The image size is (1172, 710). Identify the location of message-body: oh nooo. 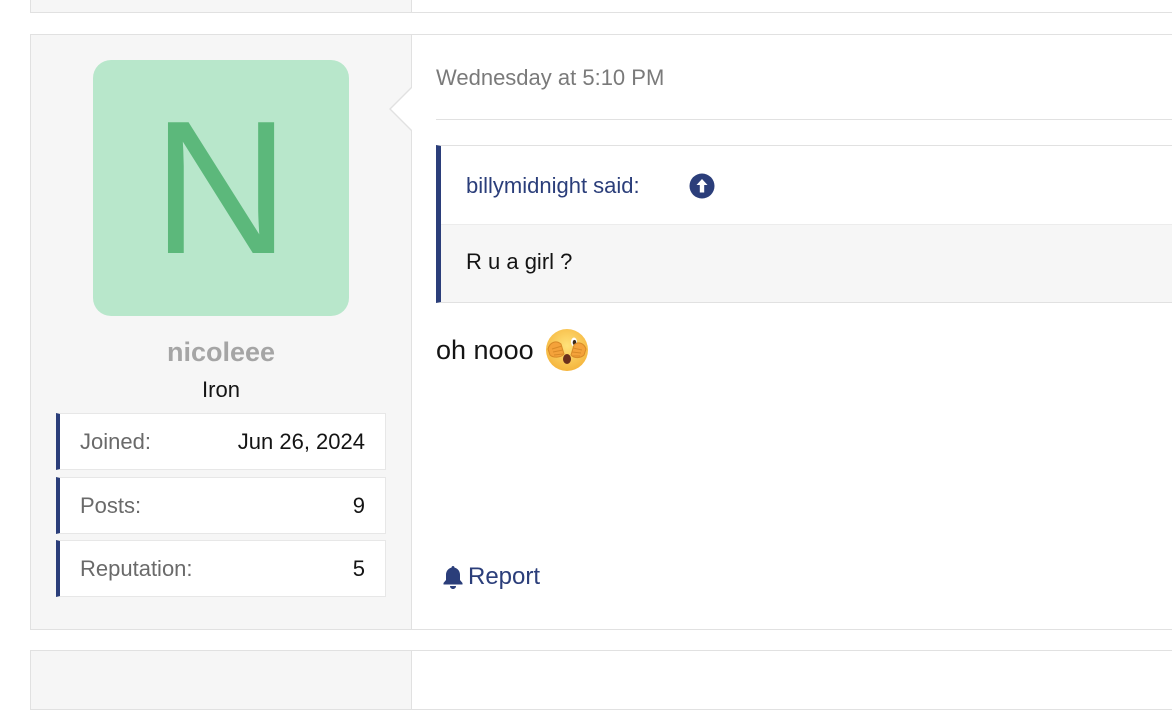
(513, 350).